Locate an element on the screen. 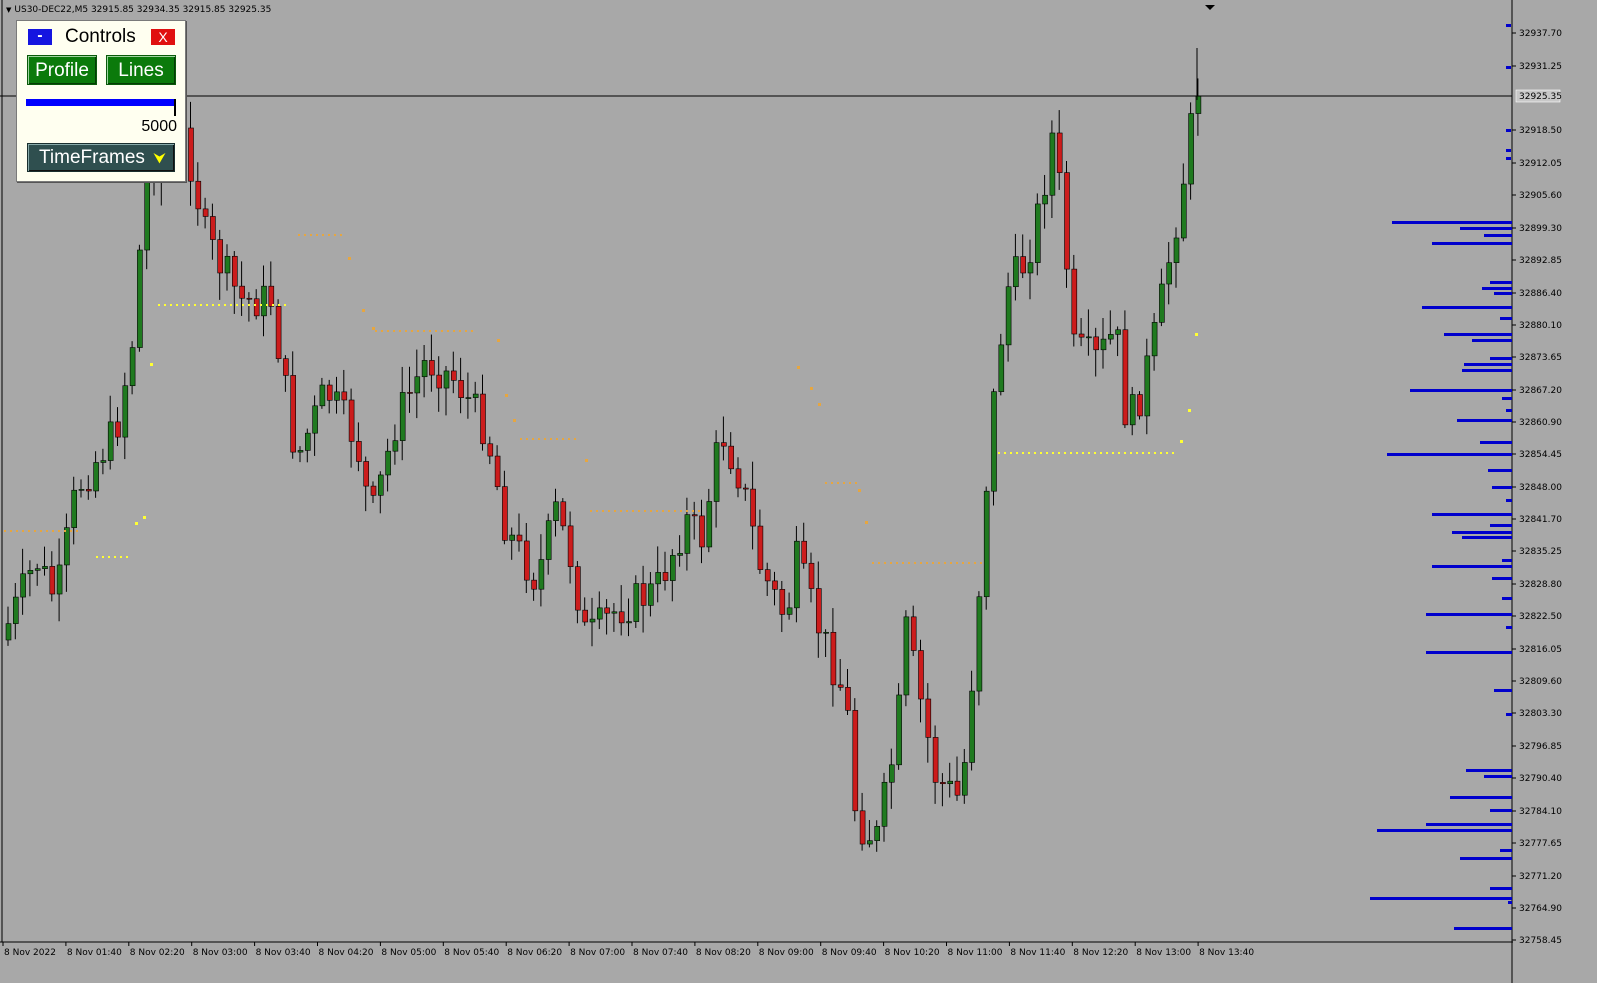 This screenshot has height=983, width=1597. chart-shift-icon is located at coordinates (1210, 7).